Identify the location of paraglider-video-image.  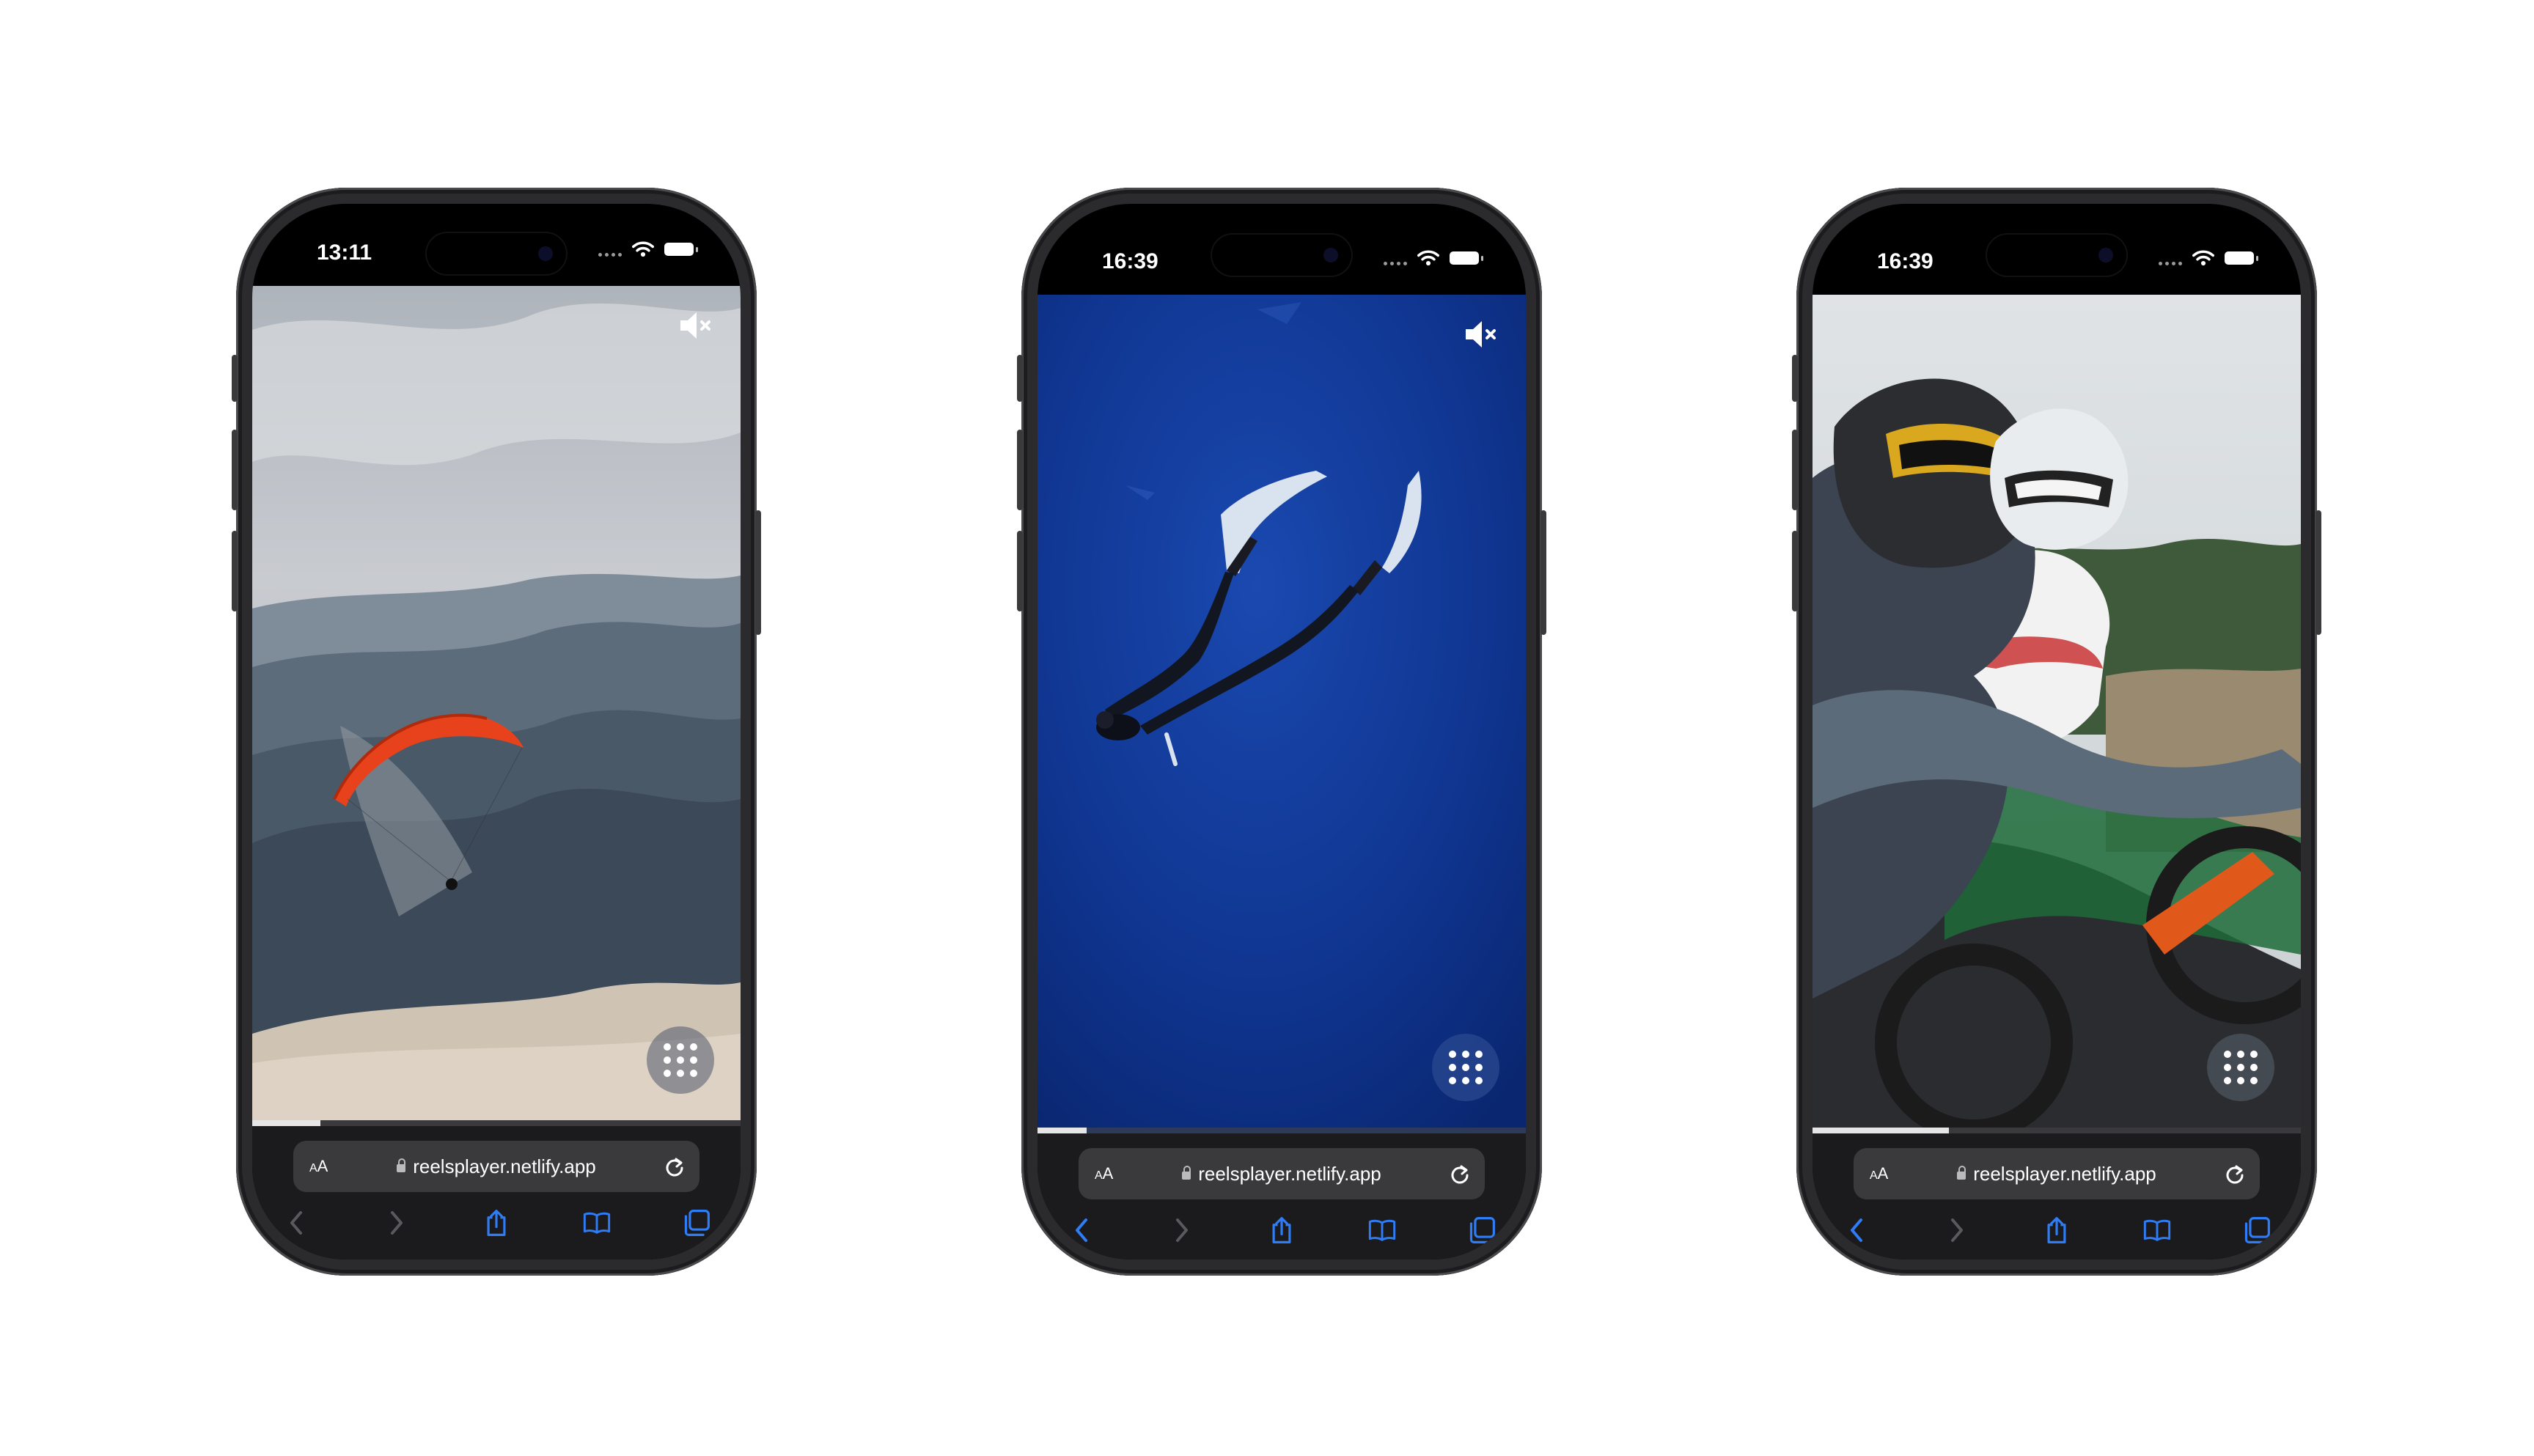
(496, 703).